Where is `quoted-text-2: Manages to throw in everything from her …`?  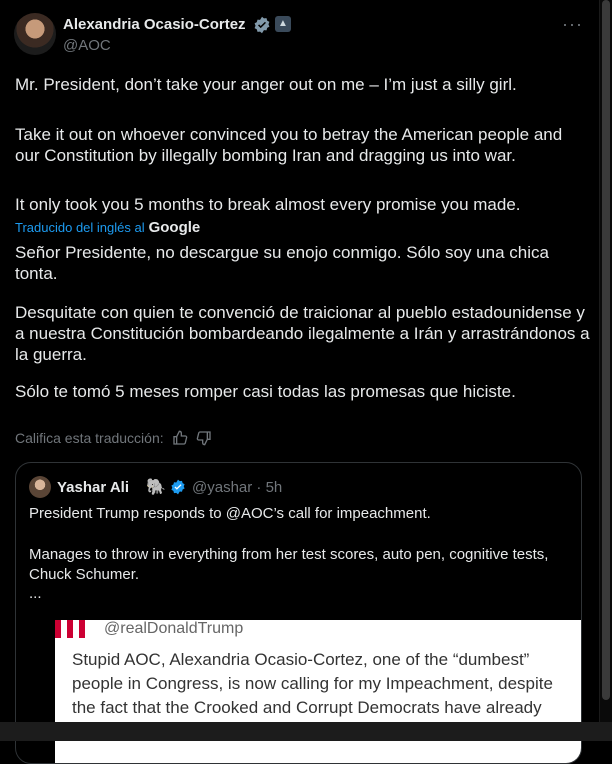 quoted-text-2: Manages to throw in everything from her … is located at coordinates (289, 564).